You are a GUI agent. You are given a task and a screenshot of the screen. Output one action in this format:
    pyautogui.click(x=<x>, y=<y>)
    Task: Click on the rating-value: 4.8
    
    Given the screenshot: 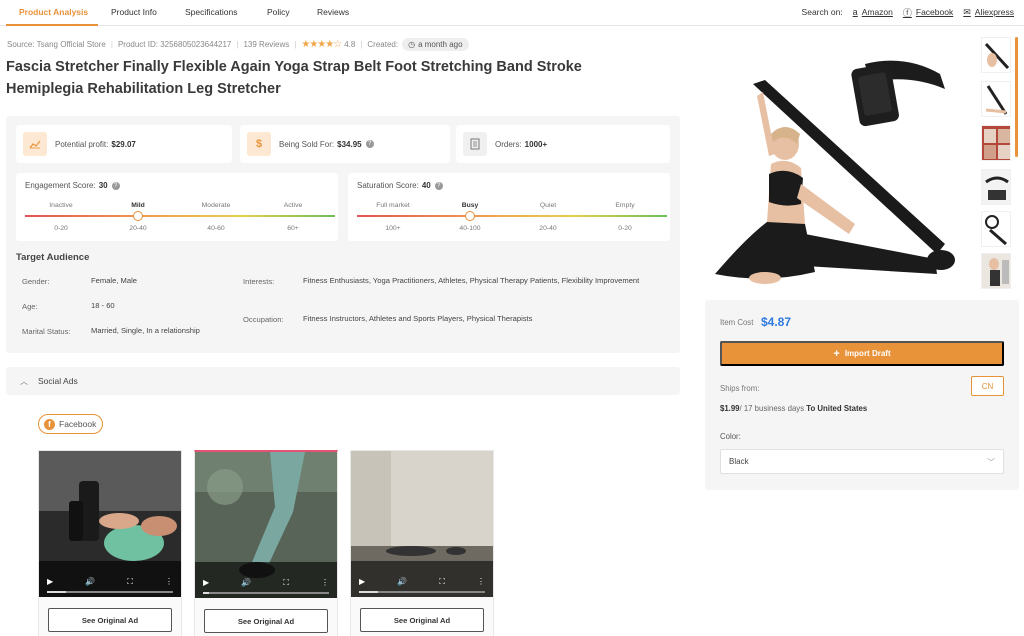 What is the action you would take?
    pyautogui.click(x=350, y=44)
    